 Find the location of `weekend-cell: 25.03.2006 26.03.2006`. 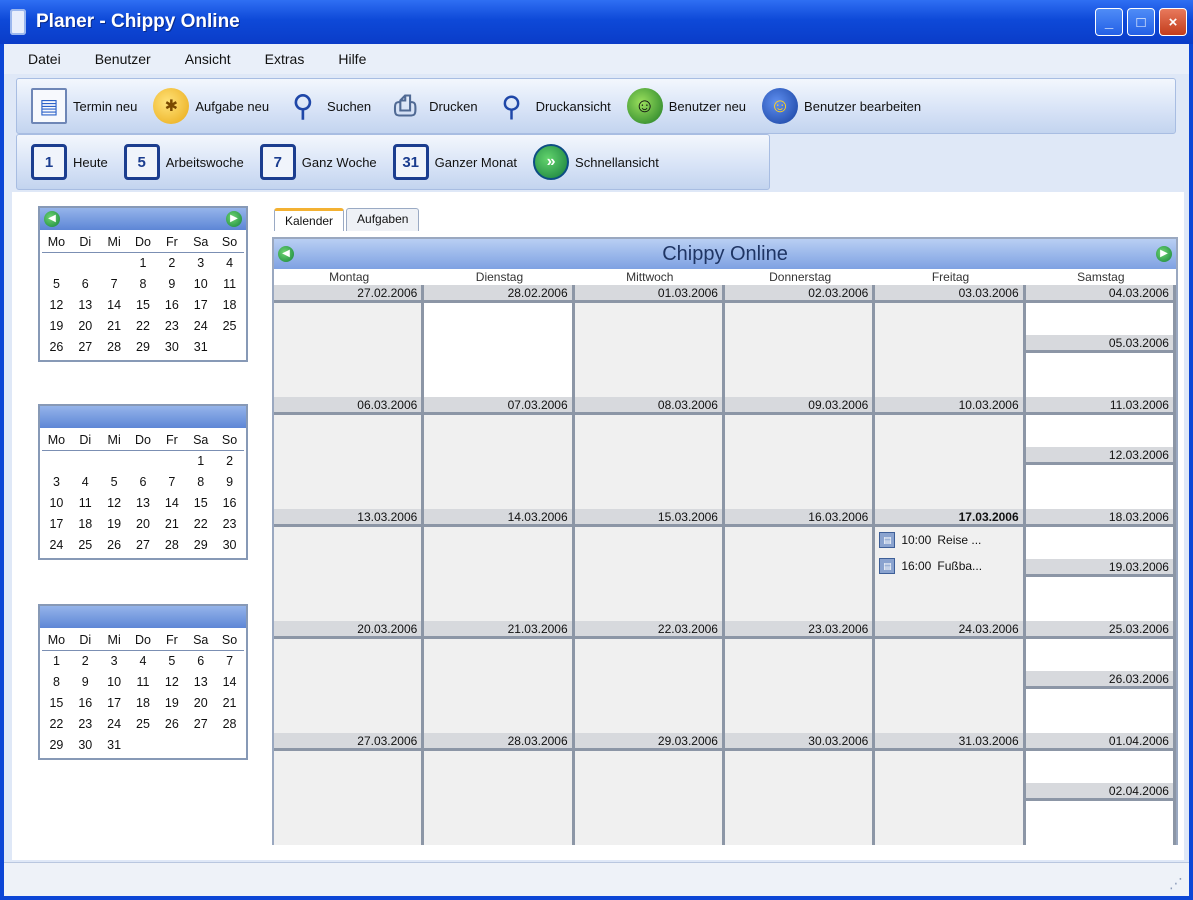

weekend-cell: 25.03.2006 26.03.2006 is located at coordinates (1100, 677).